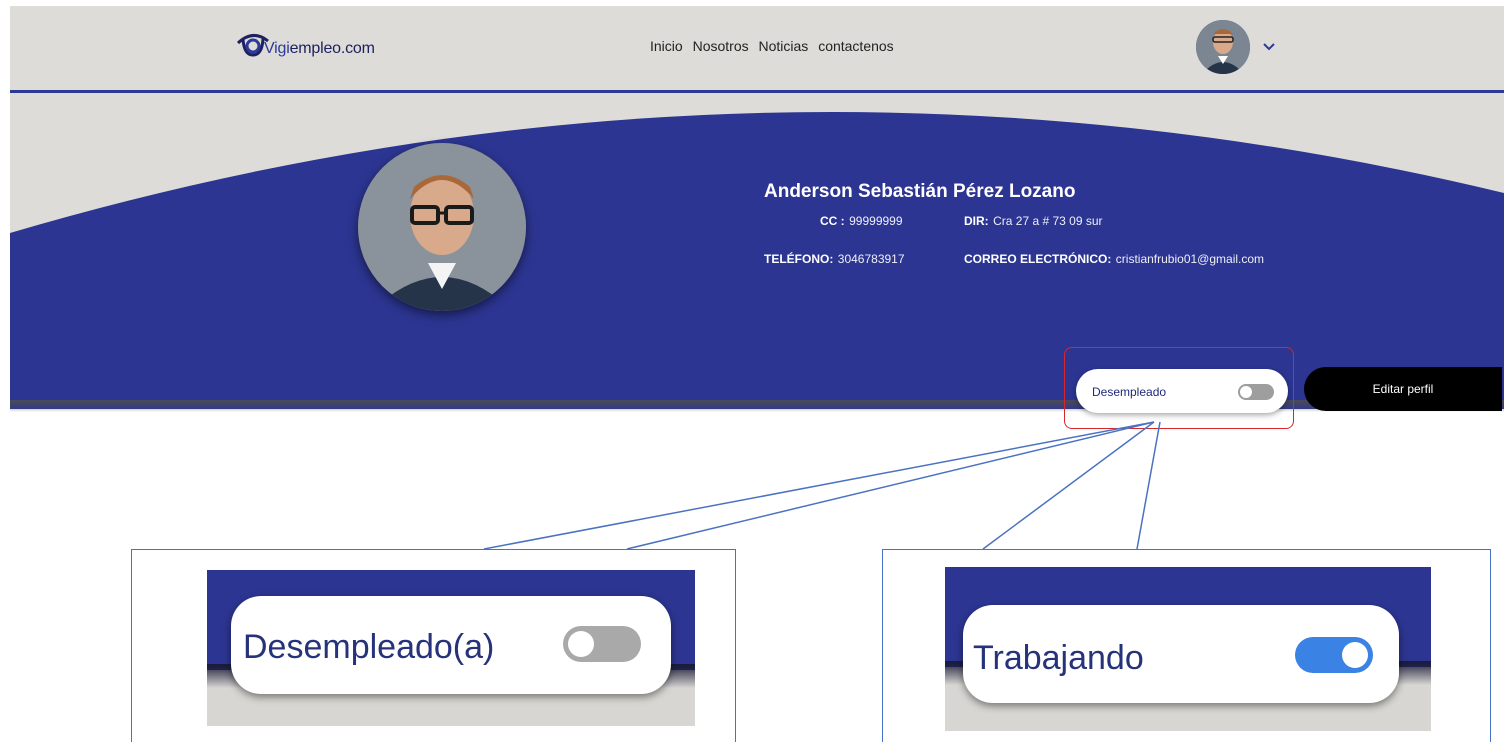 The height and width of the screenshot is (742, 1504). Describe the element at coordinates (1269, 47) in the screenshot. I see `chevron-down-icon` at that location.